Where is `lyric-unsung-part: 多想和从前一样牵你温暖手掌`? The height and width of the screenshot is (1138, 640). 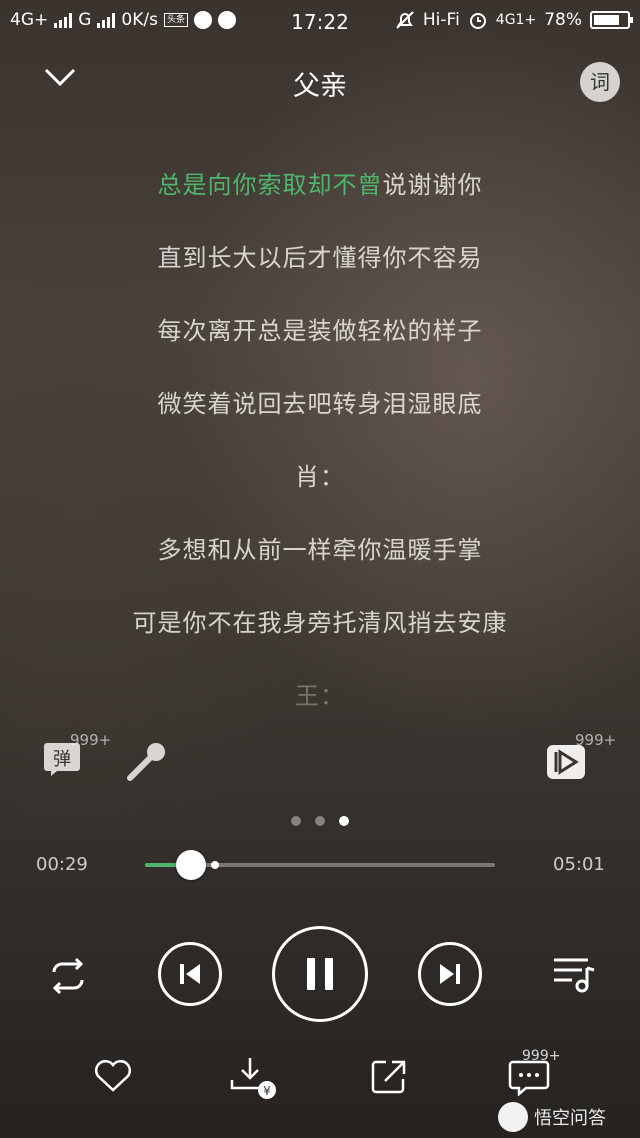
lyric-unsung-part: 多想和从前一样牵你温暖手掌 is located at coordinates (320, 550).